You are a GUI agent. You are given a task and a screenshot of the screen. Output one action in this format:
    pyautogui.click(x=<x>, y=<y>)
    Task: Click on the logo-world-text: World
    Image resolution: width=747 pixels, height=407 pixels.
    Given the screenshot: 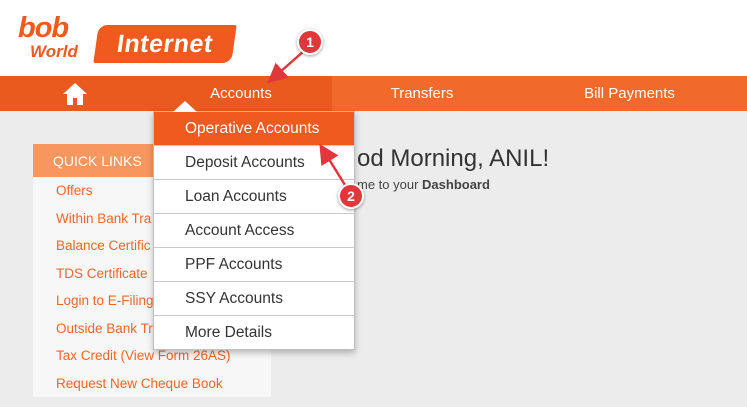 What is the action you would take?
    pyautogui.click(x=54, y=51)
    